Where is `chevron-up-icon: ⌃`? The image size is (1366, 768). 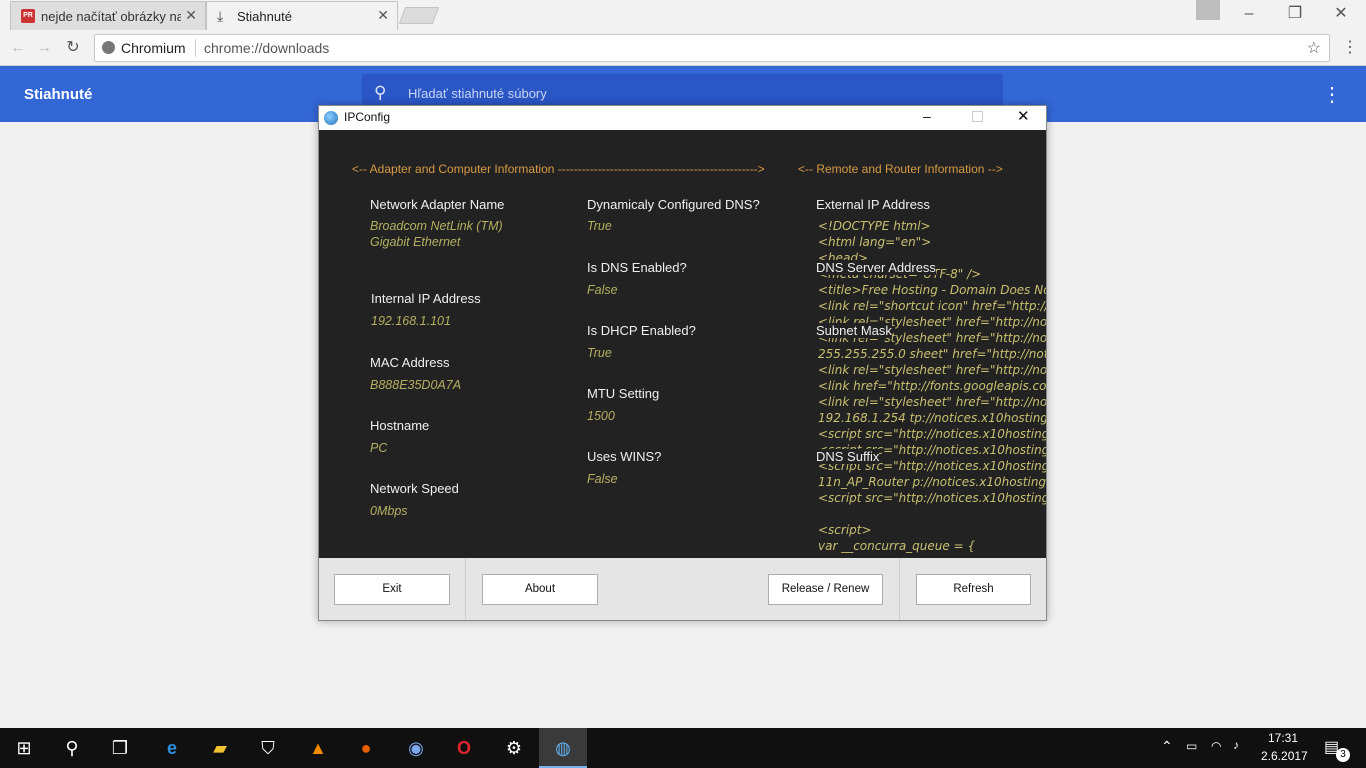 chevron-up-icon: ⌃ is located at coordinates (1167, 746).